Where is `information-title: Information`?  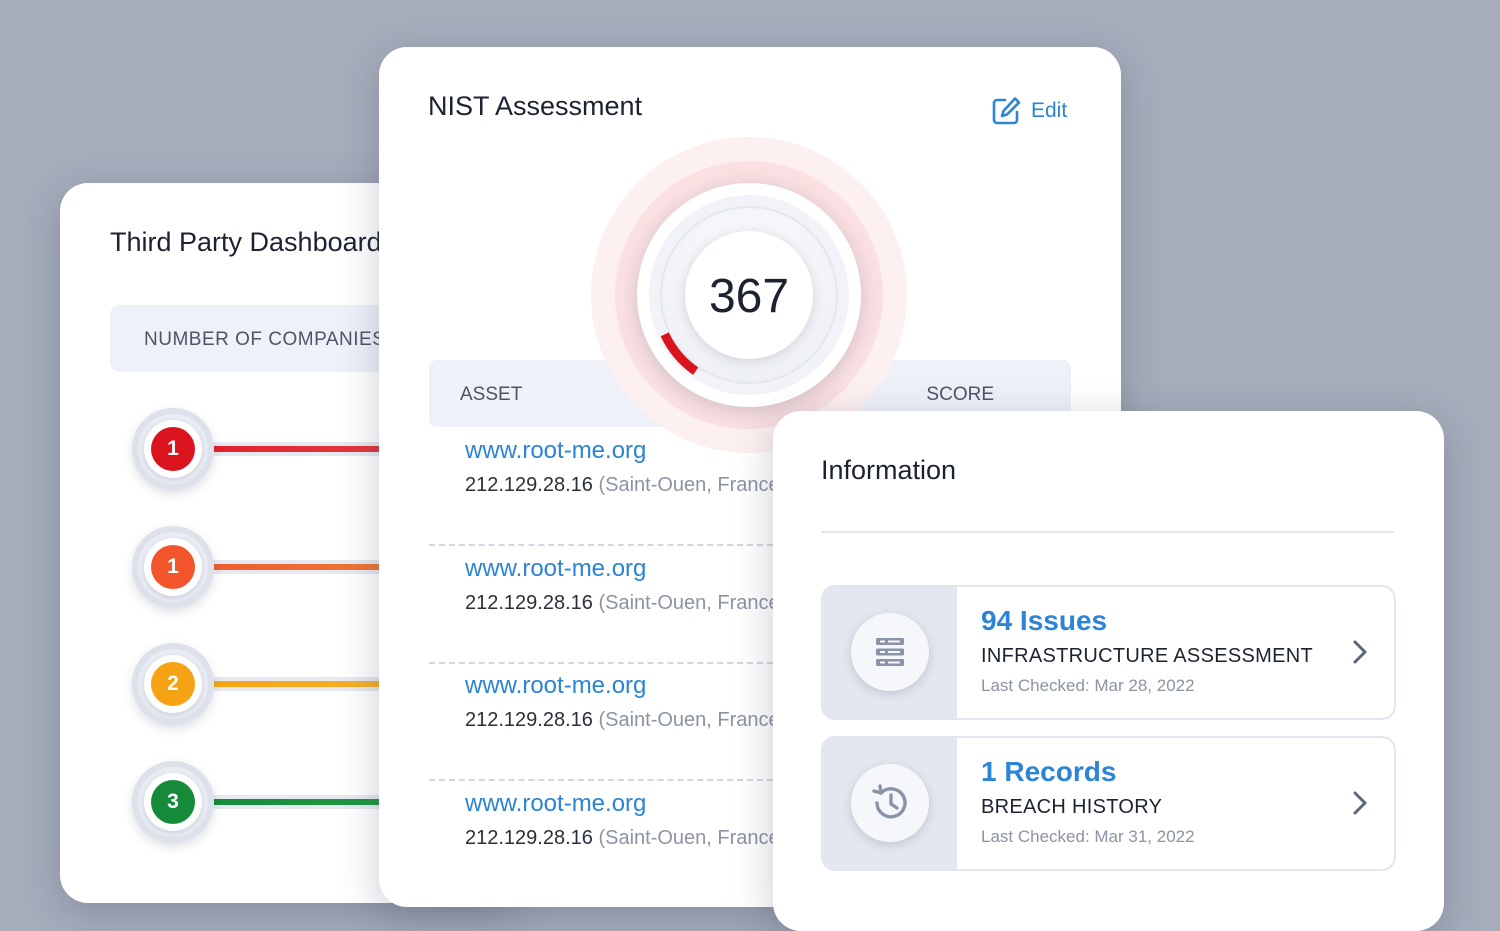 information-title: Information is located at coordinates (889, 470).